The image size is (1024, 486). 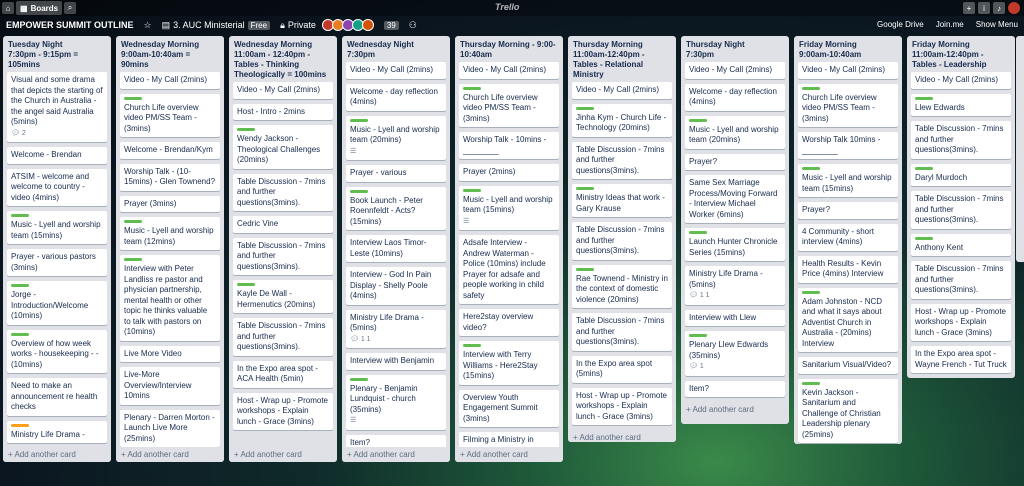 I want to click on invite-icon: ⚇, so click(x=413, y=25).